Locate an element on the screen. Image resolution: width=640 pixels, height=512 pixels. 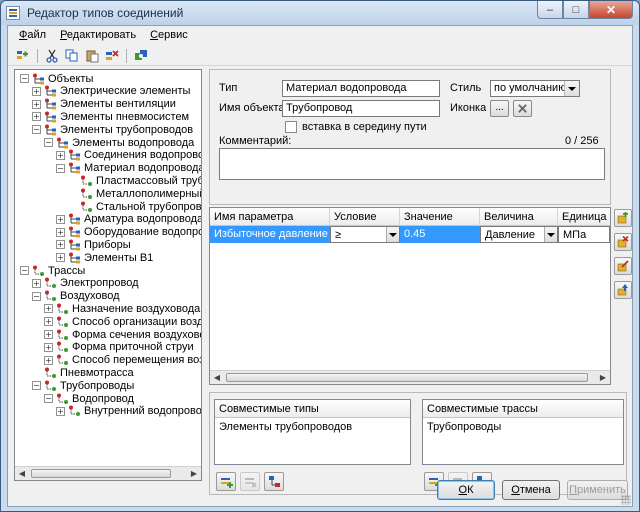
tree-scroll-thumb is located at coordinates (101, 473).